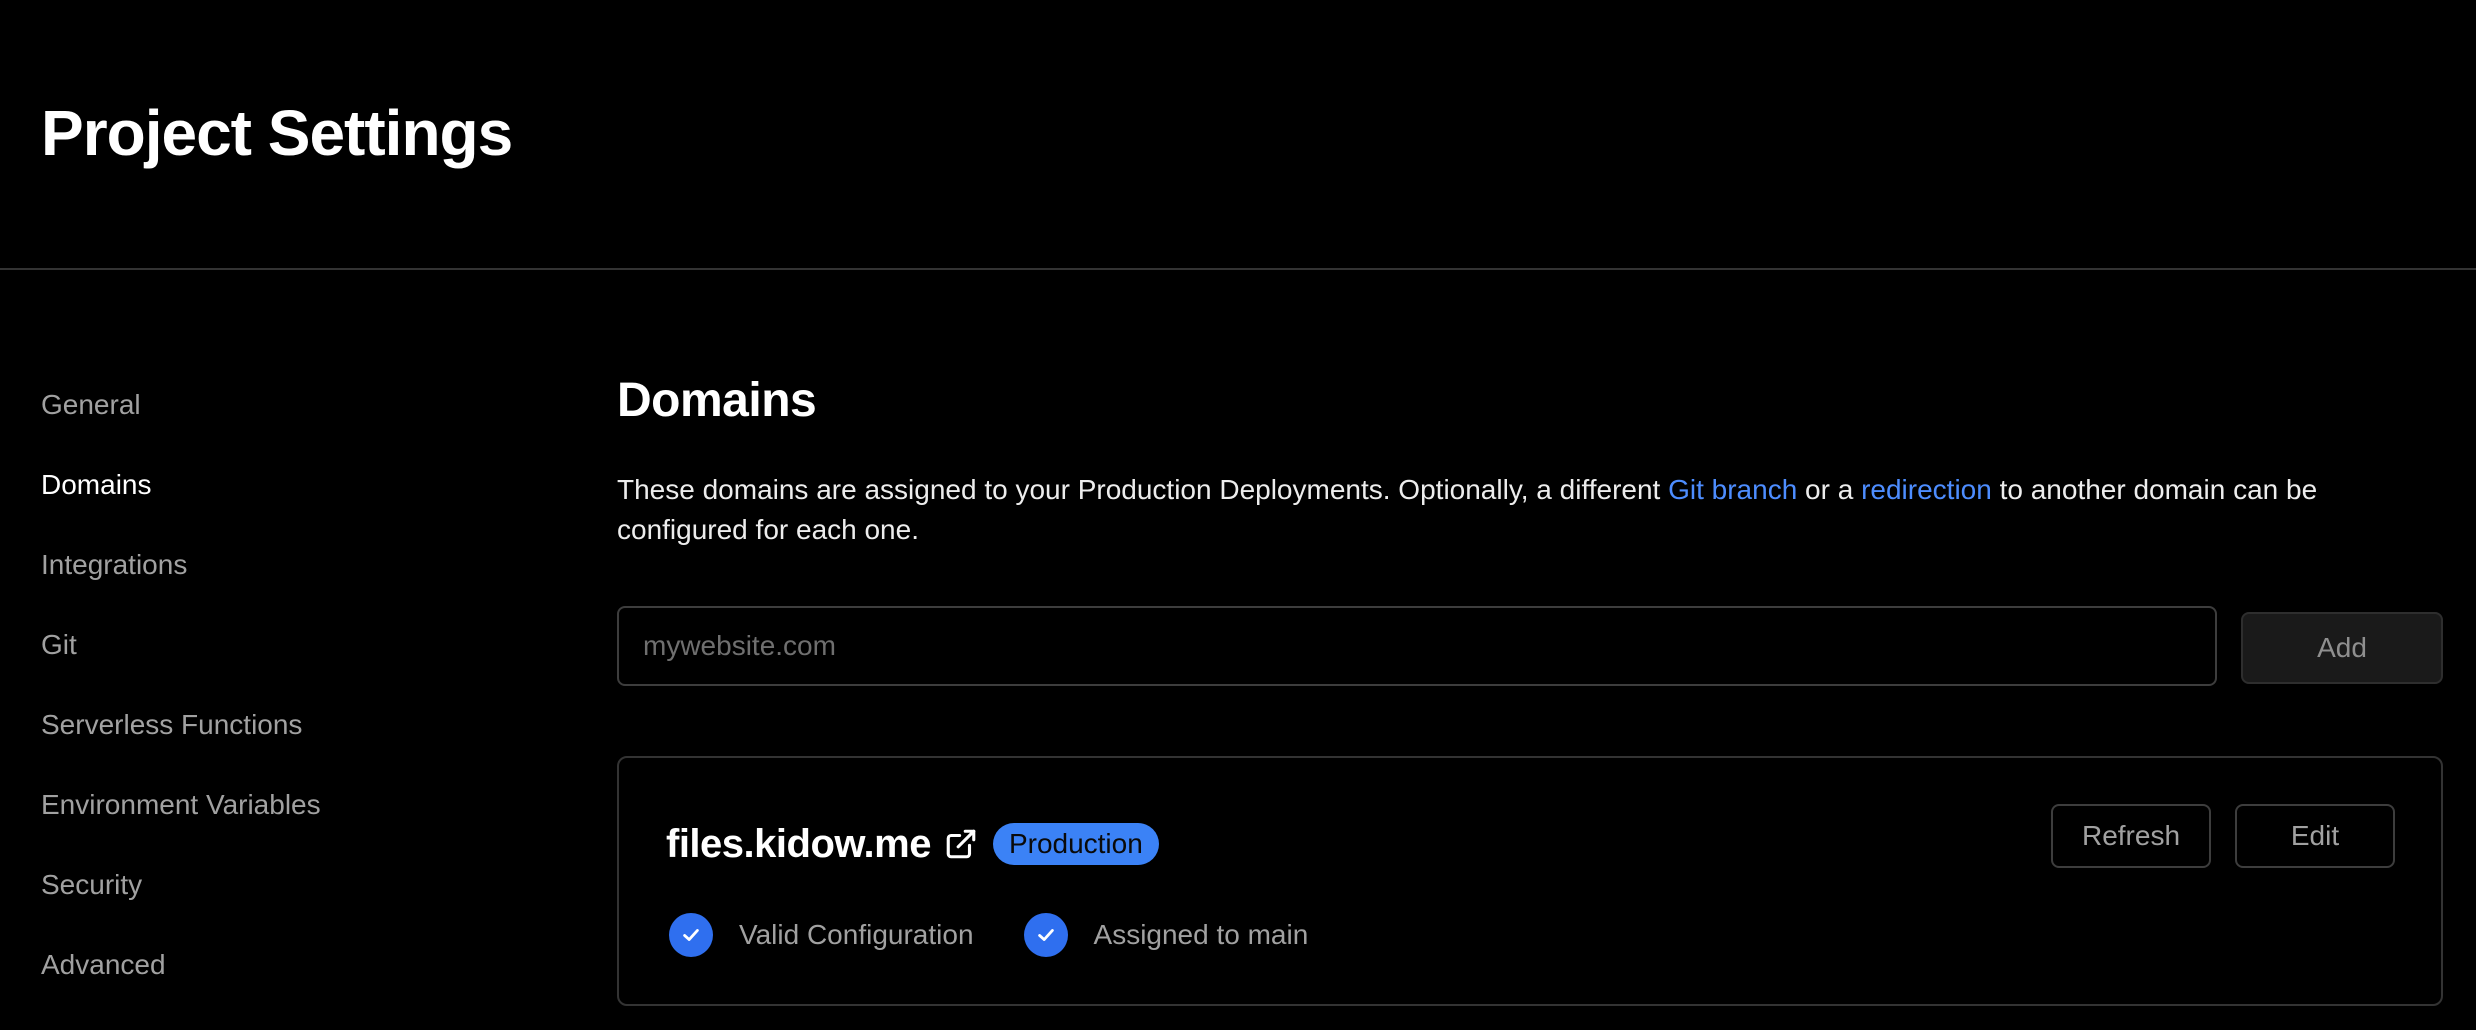  I want to click on external-link-icon, so click(961, 844).